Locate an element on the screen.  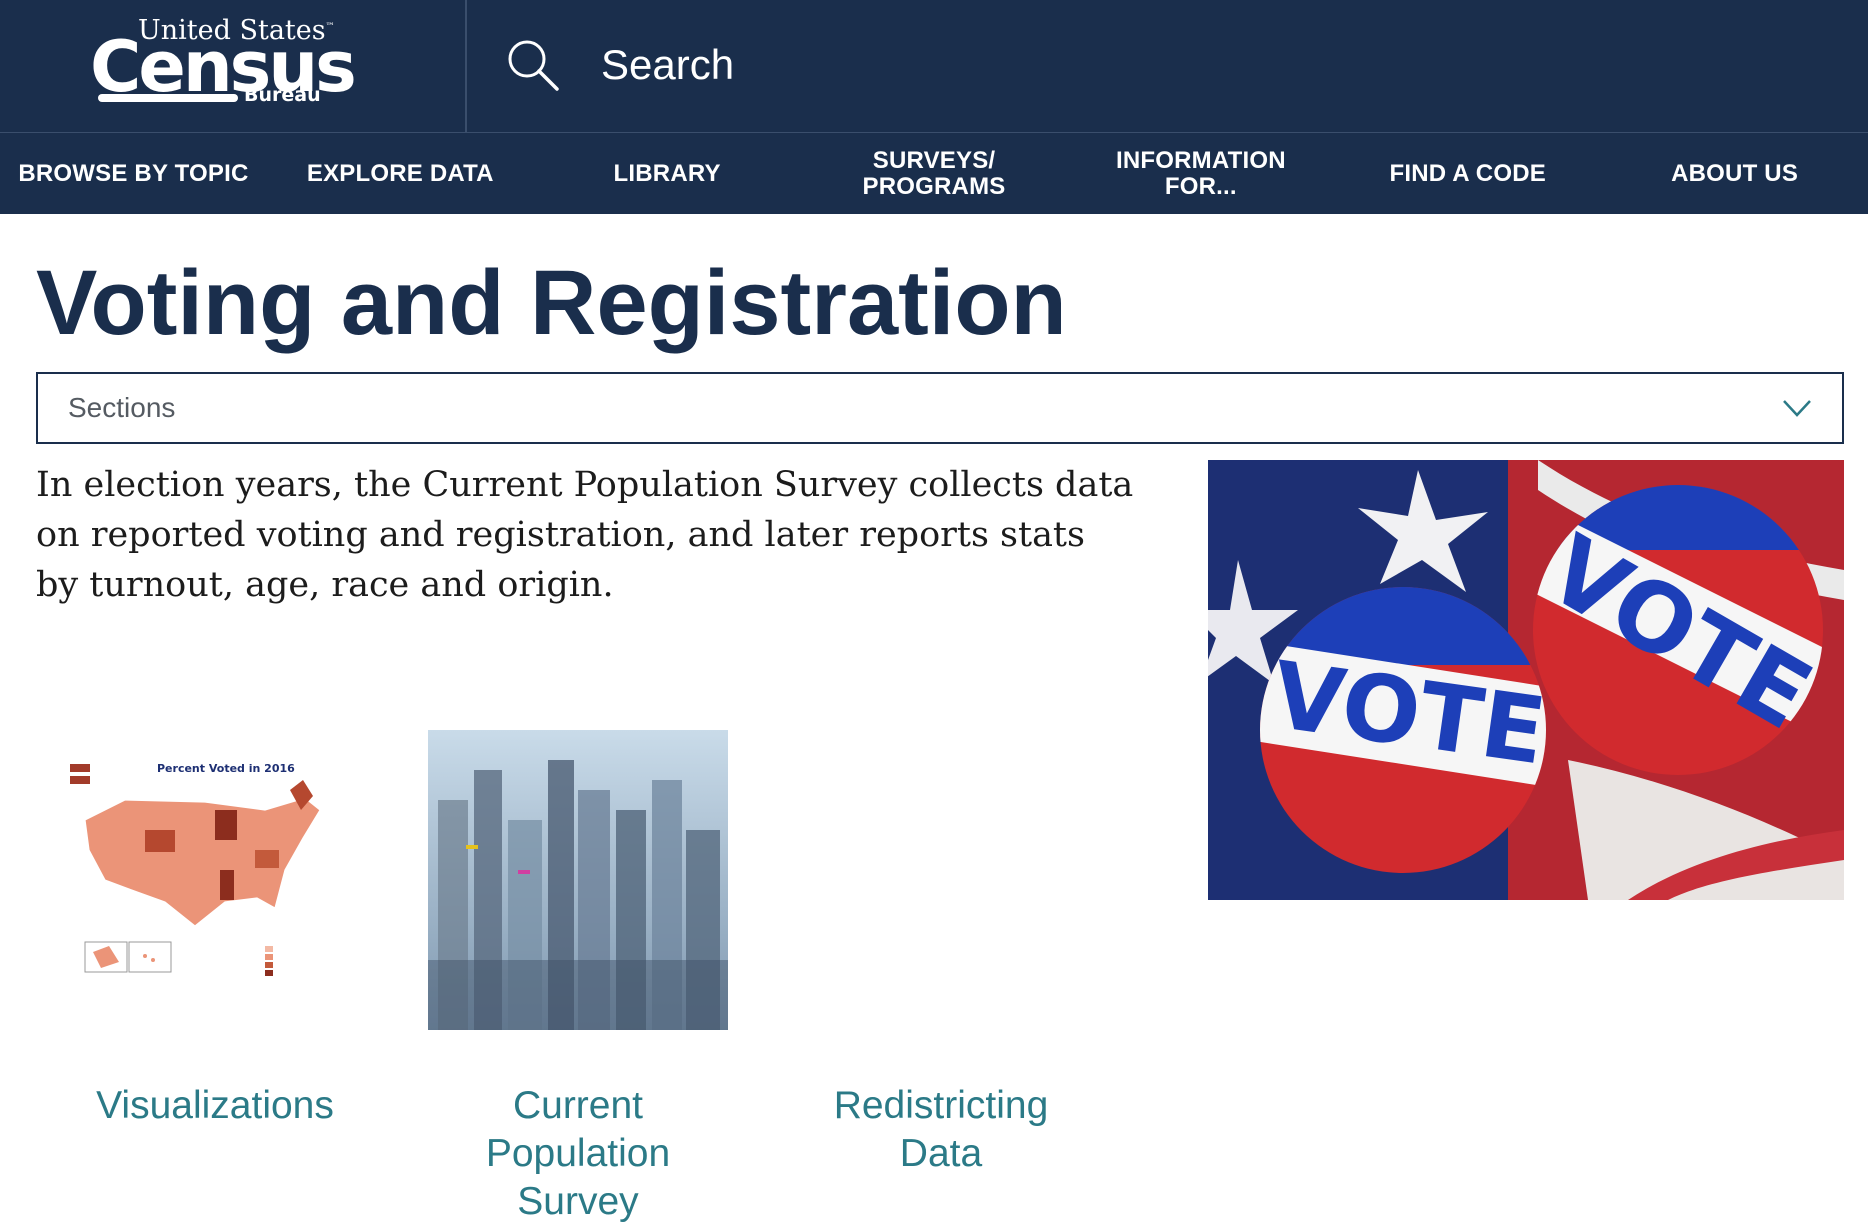
logo-bureau: Bureau is located at coordinates (282, 95).